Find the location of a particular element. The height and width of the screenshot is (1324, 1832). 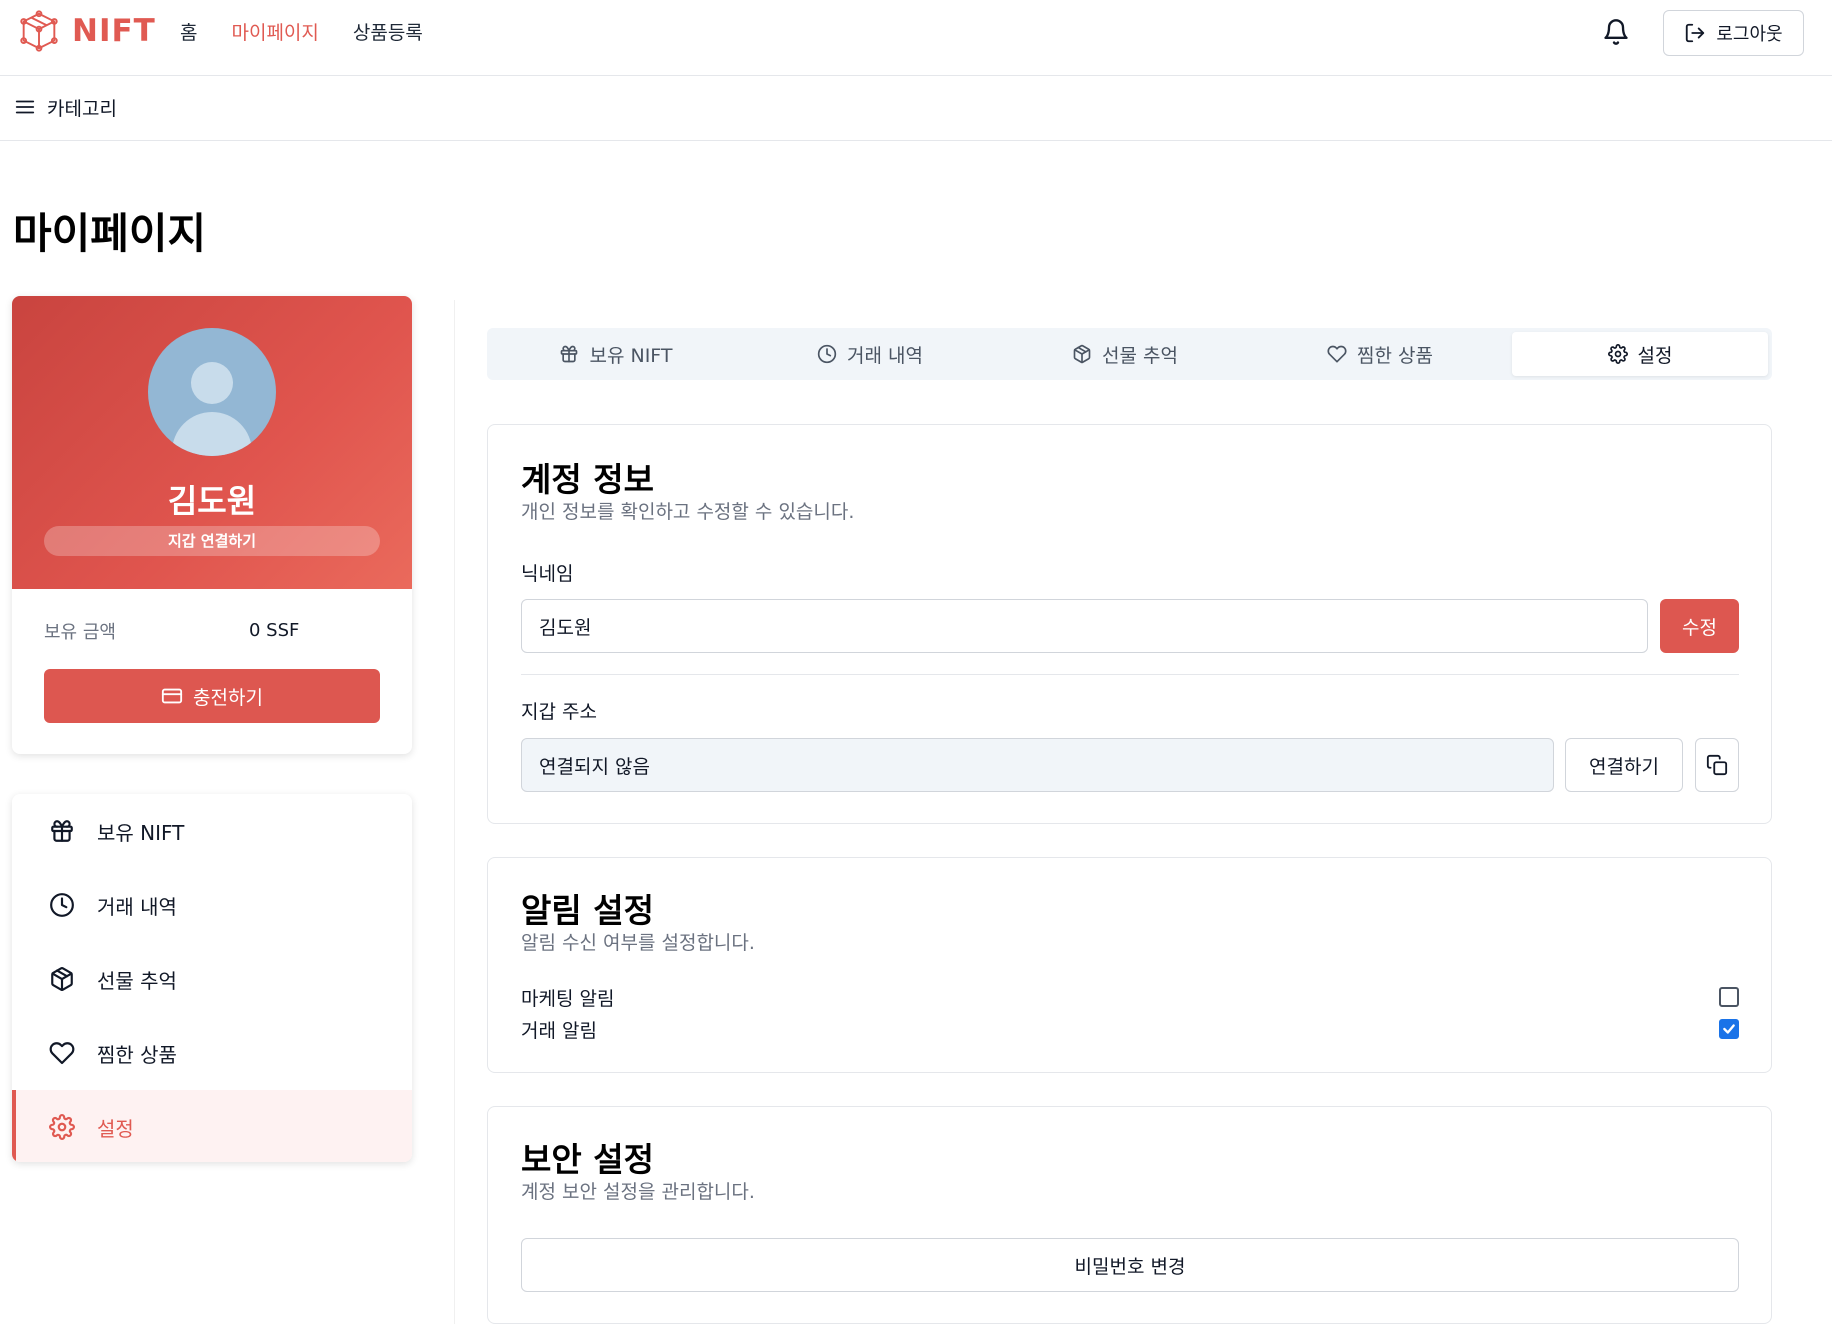

side-item-label: 선물 추억 is located at coordinates (137, 980).